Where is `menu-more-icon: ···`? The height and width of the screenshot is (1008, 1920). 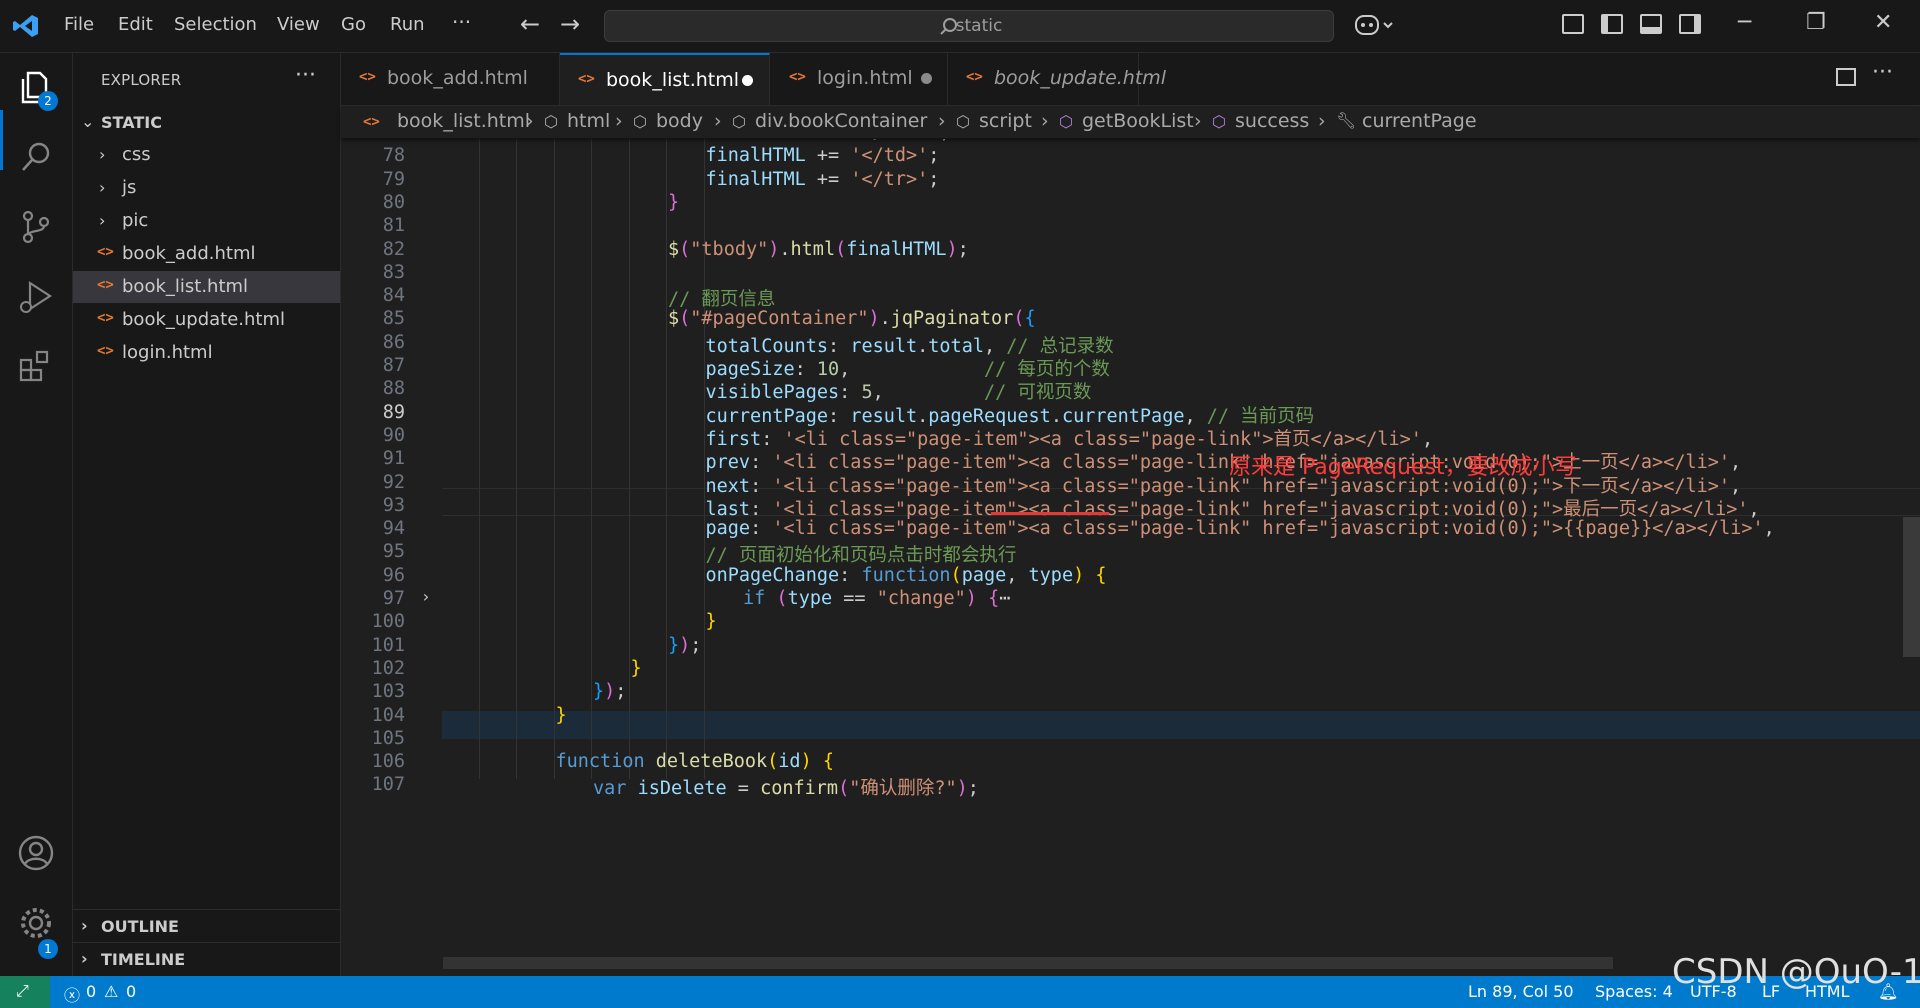 menu-more-icon: ··· is located at coordinates (461, 22).